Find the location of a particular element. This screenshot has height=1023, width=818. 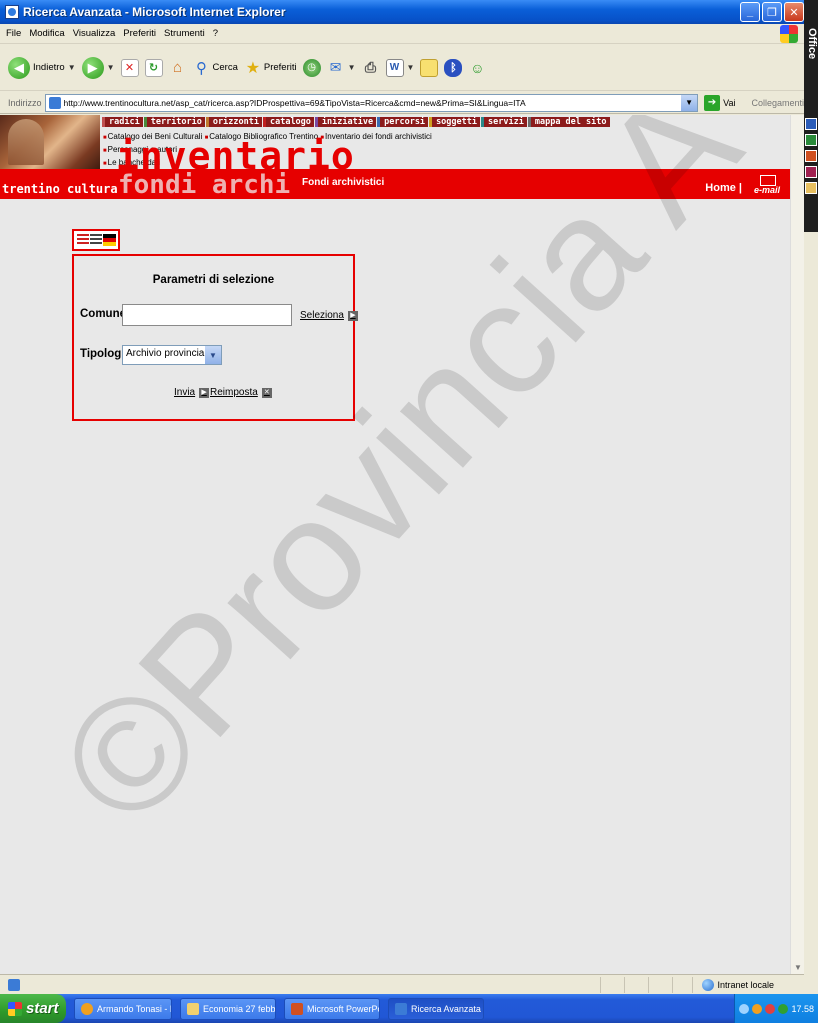

mail-button: ✉ ▼ is located at coordinates (341, 68).